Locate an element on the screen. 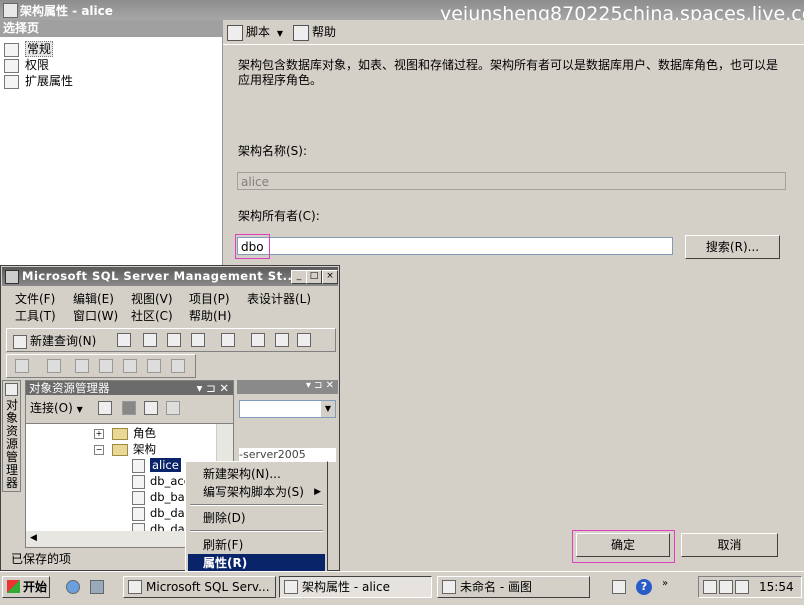 This screenshot has height=605, width=804. nav-item-general: 常规 is located at coordinates (29, 49).